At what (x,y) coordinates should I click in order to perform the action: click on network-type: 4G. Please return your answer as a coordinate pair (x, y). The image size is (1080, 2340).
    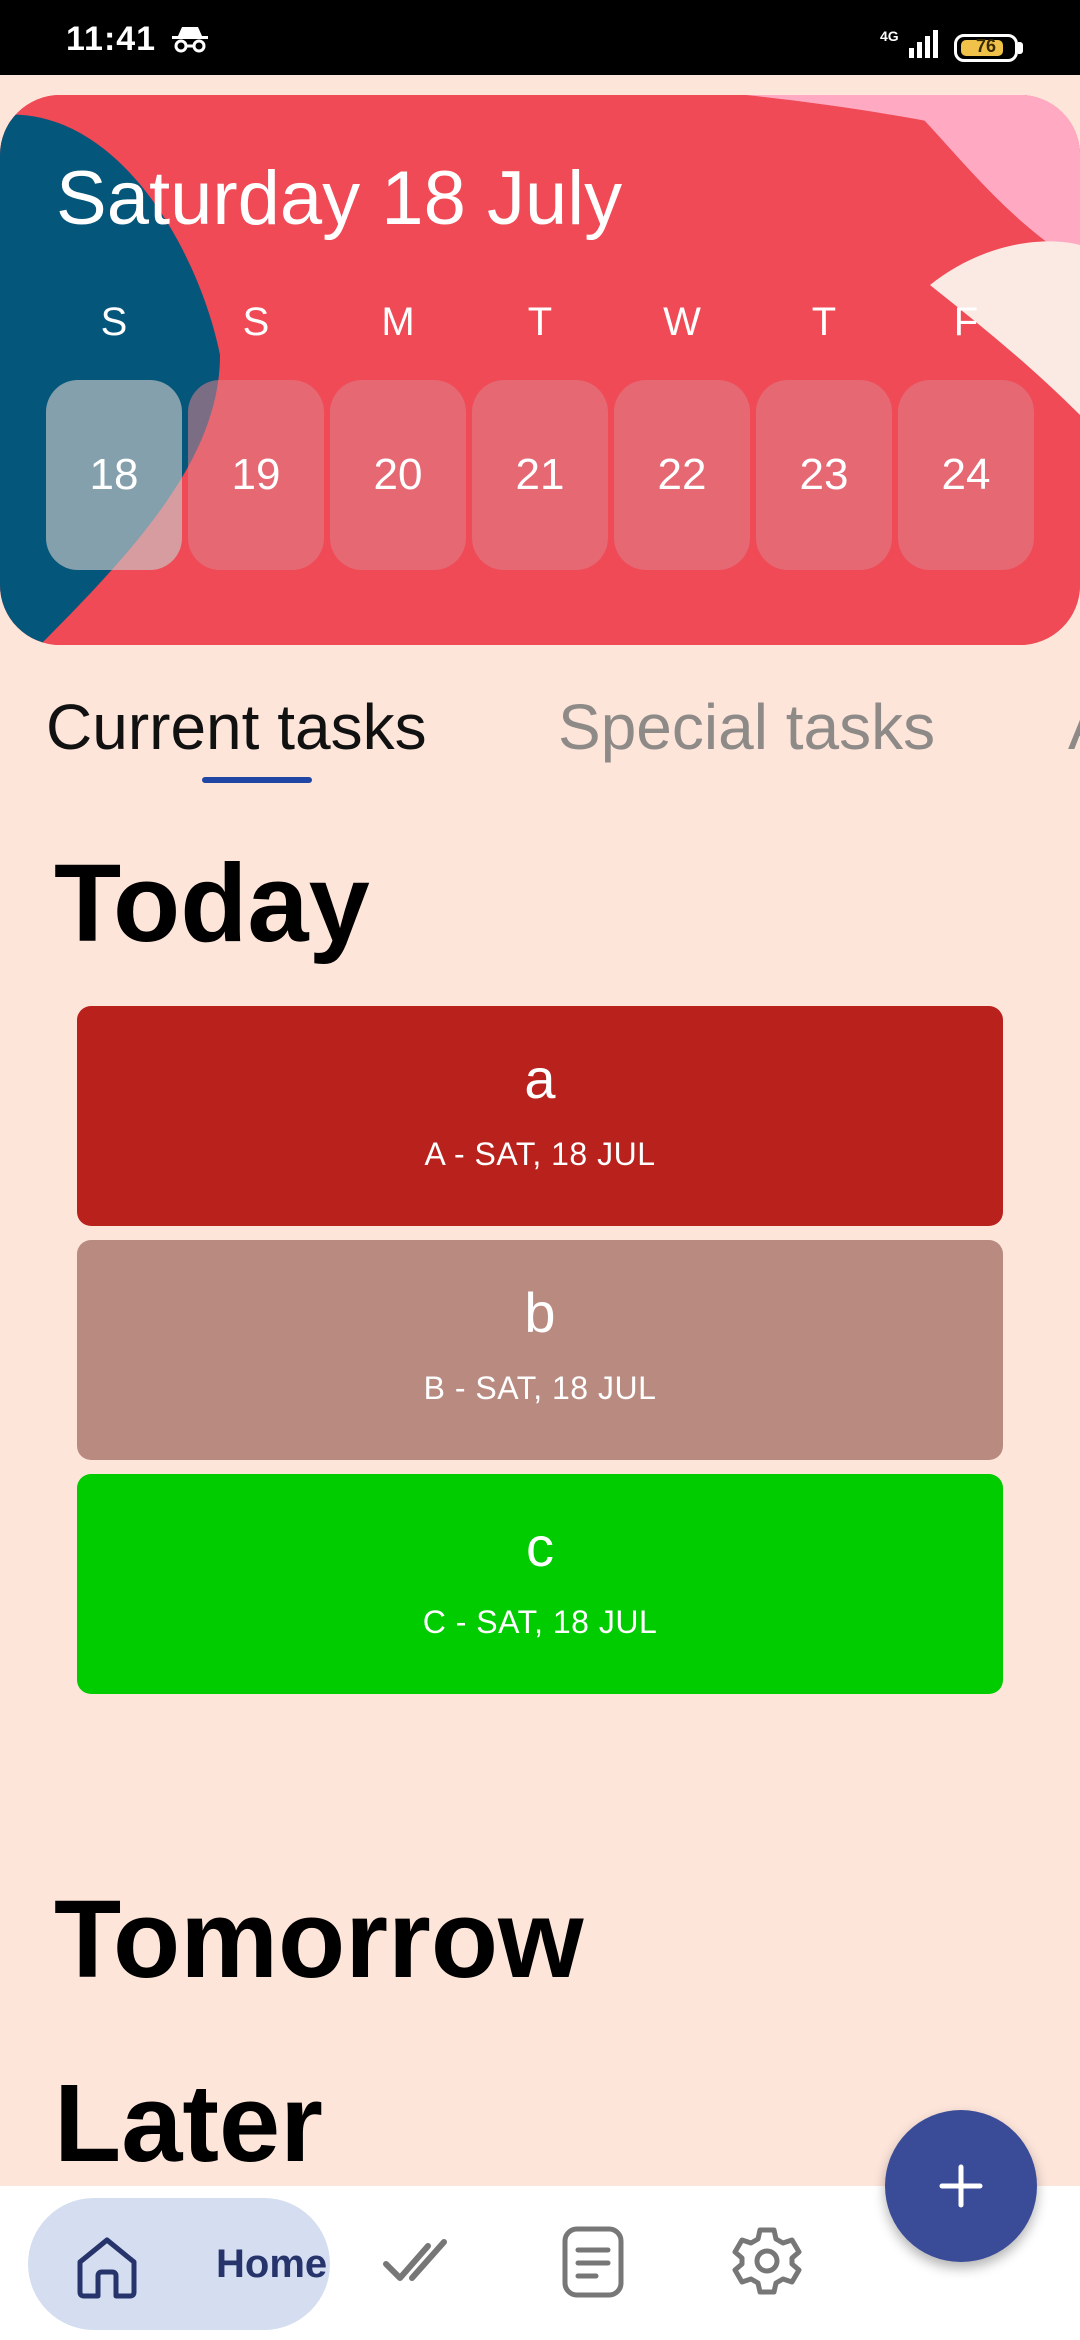
    Looking at the image, I should click on (889, 36).